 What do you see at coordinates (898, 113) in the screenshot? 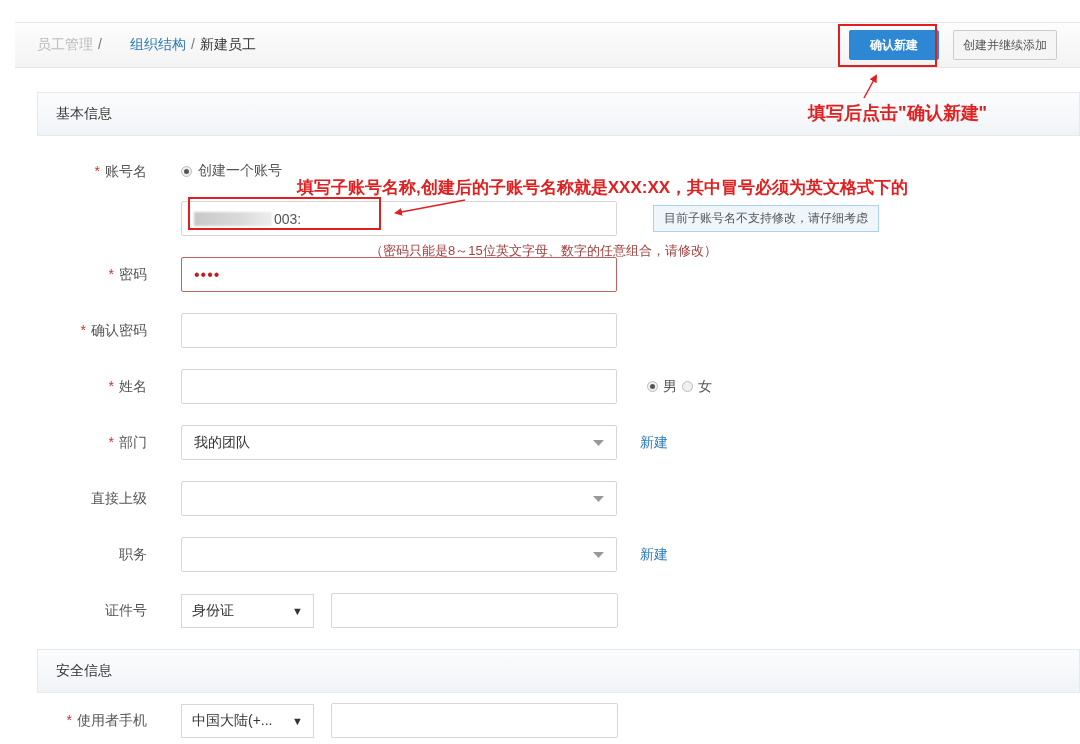
I see `annotation-text: 填写后点击"确认新建"` at bounding box center [898, 113].